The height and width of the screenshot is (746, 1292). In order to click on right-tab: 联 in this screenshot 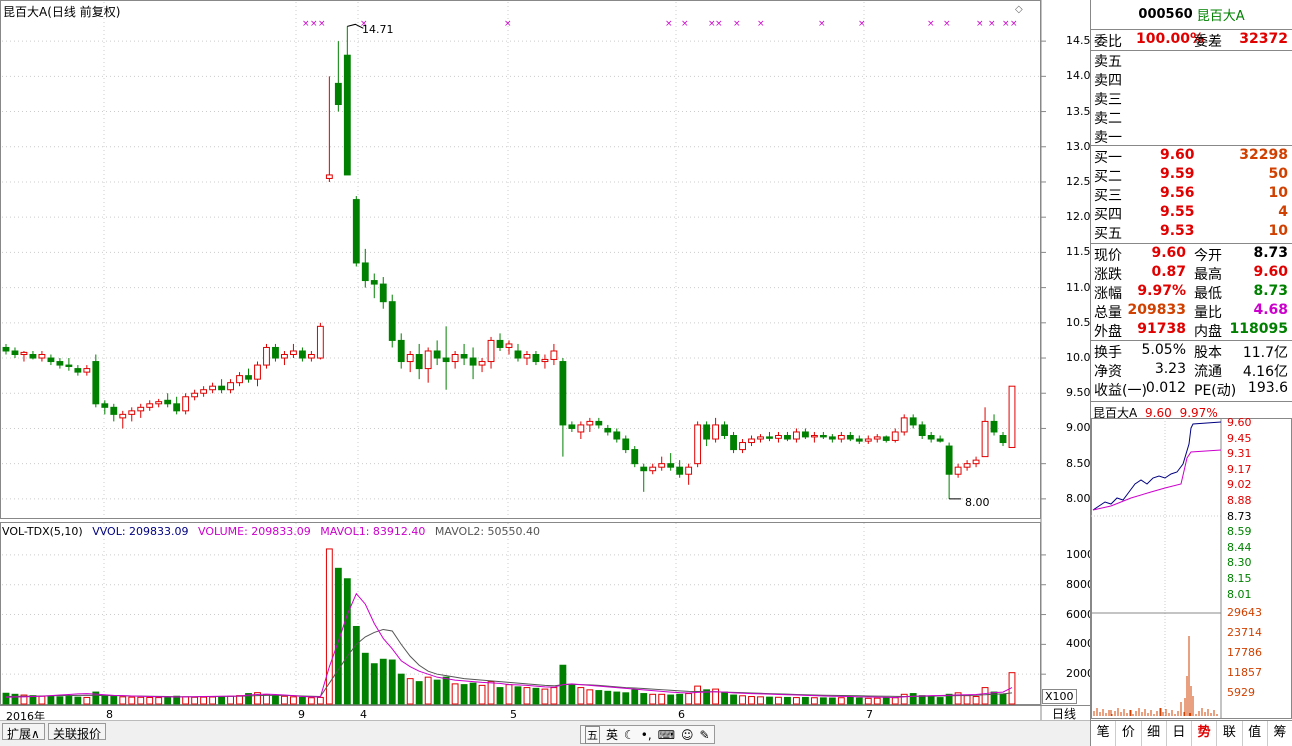, I will do `click(1230, 733)`.